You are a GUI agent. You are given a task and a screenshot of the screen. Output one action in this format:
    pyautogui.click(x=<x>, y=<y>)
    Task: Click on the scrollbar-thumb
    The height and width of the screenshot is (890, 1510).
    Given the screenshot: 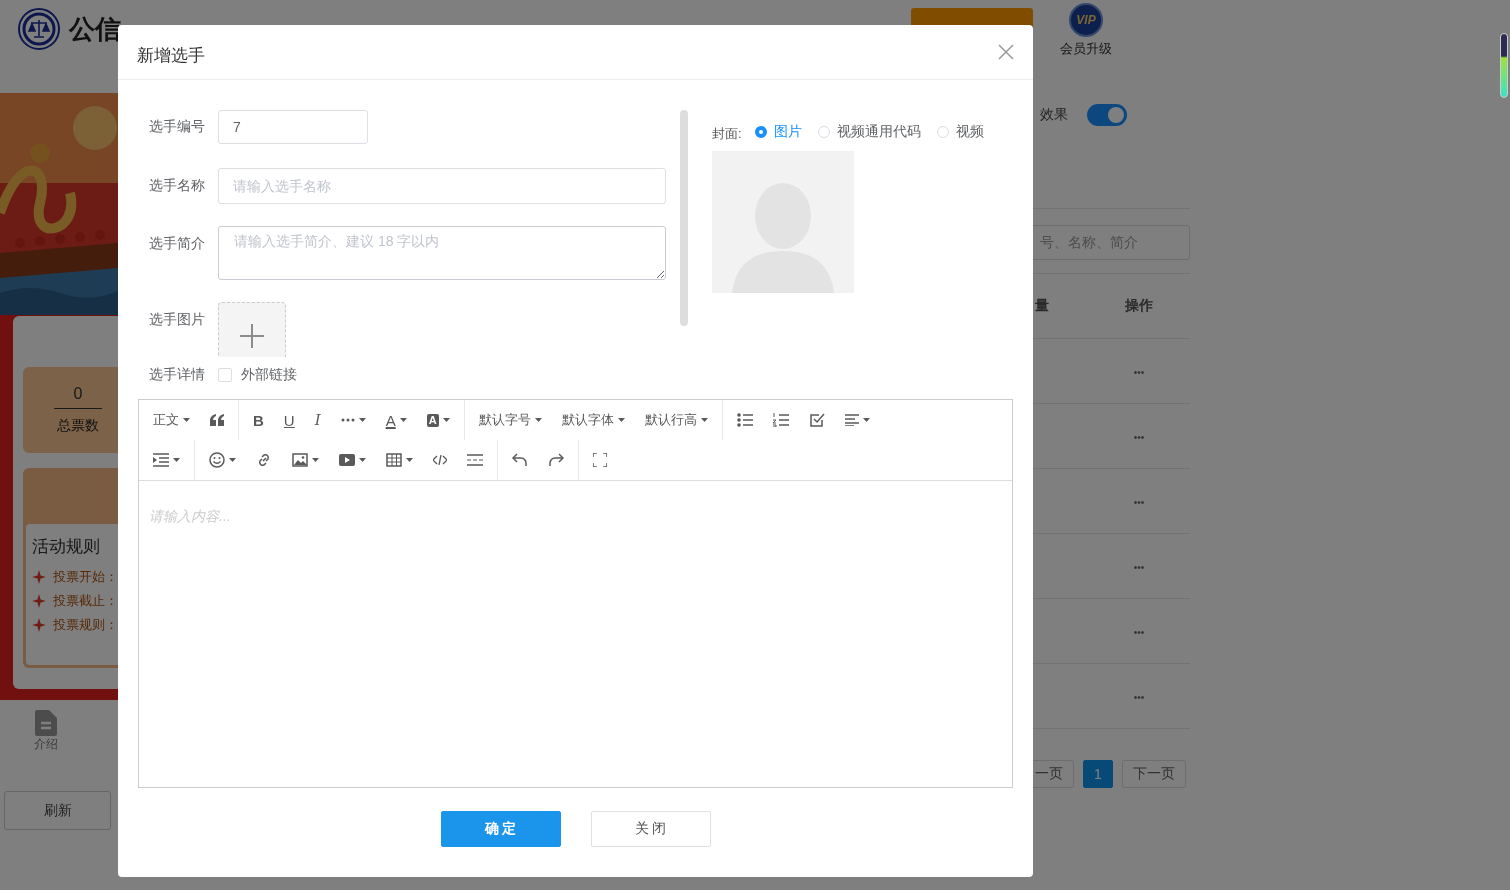 What is the action you would take?
    pyautogui.click(x=1504, y=65)
    